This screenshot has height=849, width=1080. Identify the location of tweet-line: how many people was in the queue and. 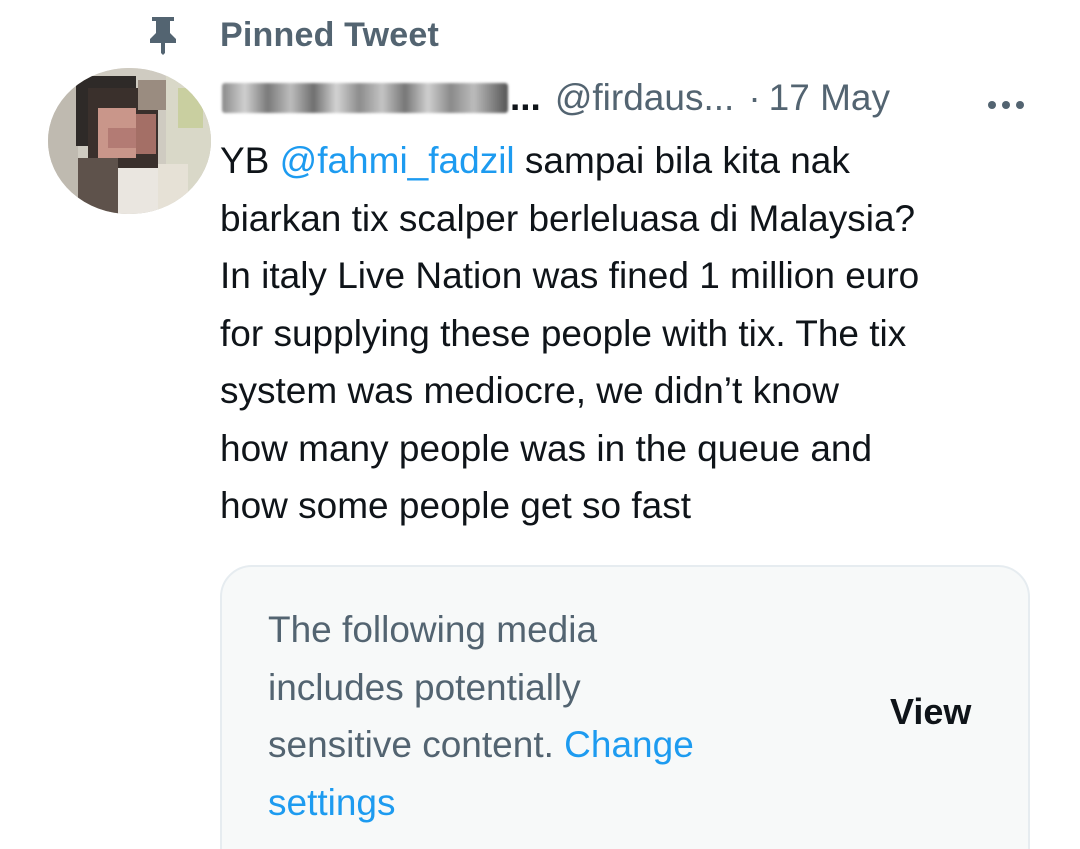
(546, 448).